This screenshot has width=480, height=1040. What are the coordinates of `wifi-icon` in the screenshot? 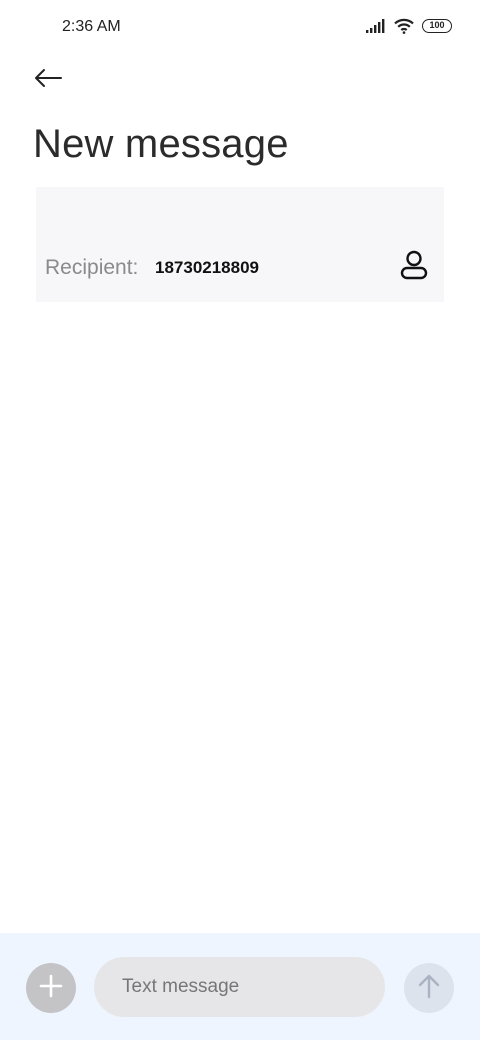 It's located at (404, 26).